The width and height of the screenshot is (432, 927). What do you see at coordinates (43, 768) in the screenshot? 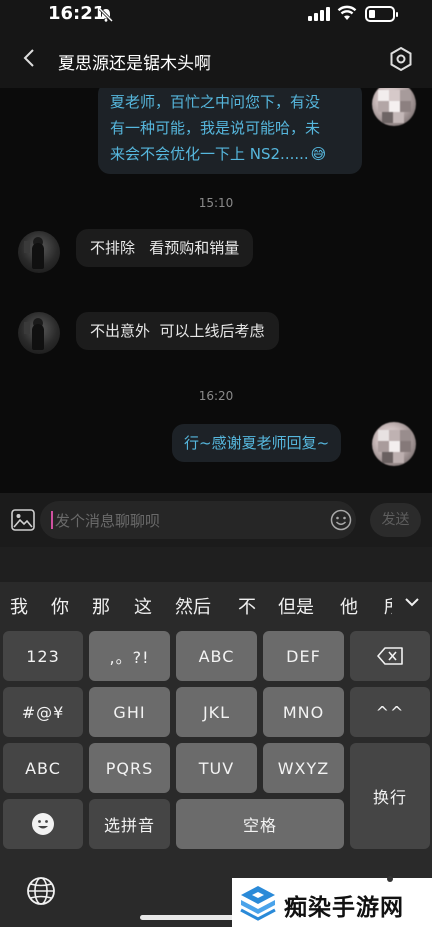
I see `key-abc-english: ABC` at bounding box center [43, 768].